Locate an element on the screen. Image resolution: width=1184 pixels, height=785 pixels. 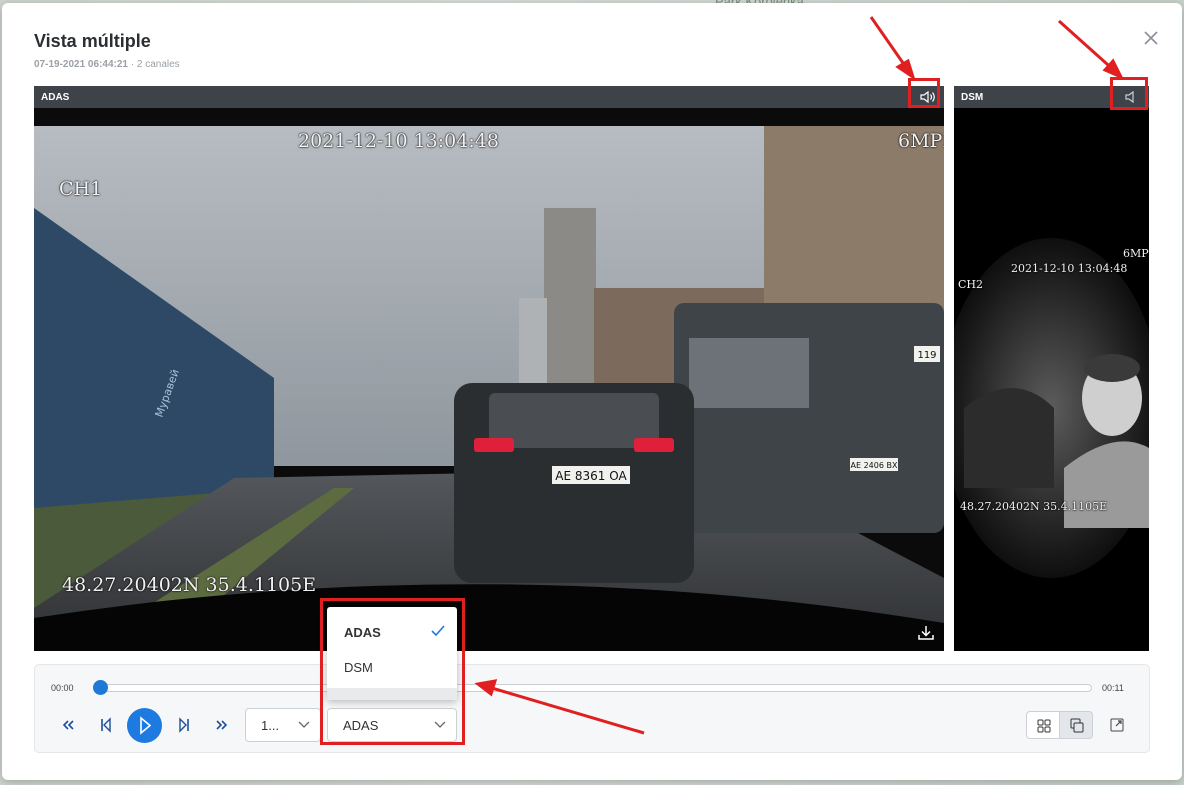
close-icon is located at coordinates (1151, 38).